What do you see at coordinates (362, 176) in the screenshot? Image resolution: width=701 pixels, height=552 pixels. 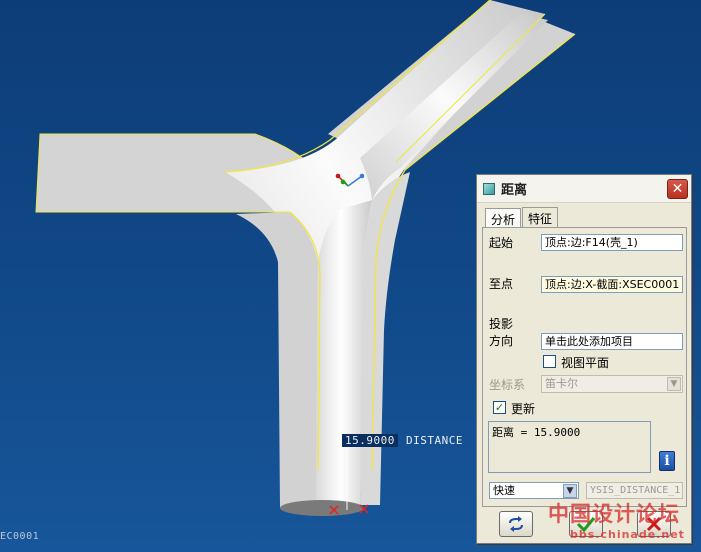 I see `triad-z-dot` at bounding box center [362, 176].